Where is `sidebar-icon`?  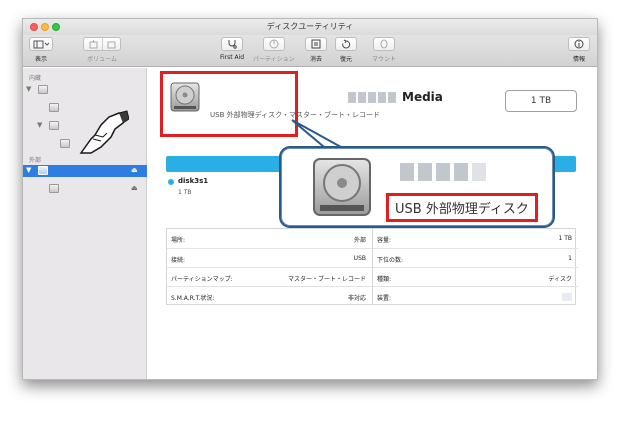
sidebar-icon is located at coordinates (41, 44).